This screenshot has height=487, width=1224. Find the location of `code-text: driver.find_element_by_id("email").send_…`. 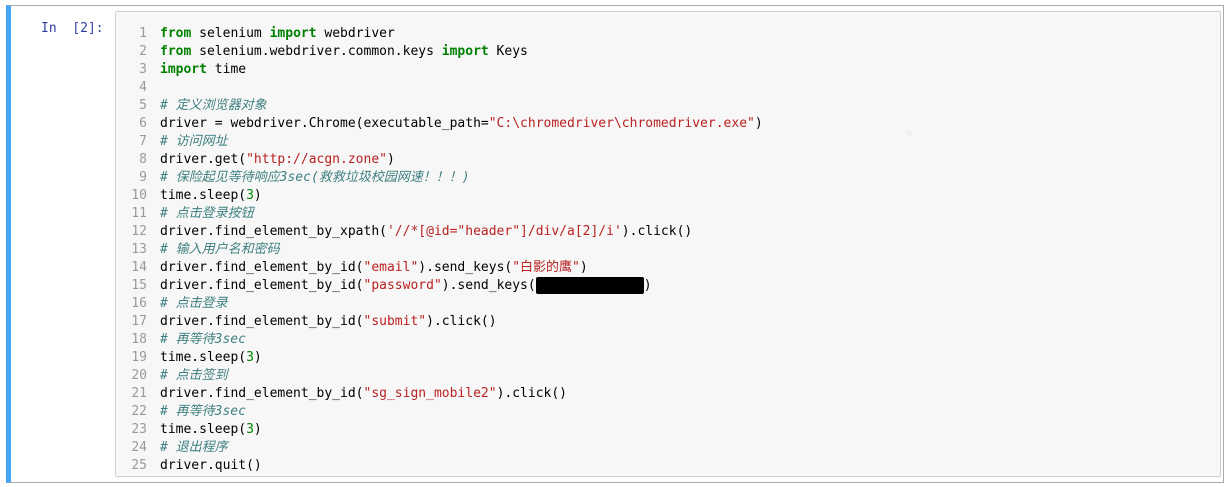

code-text: driver.find_element_by_id("email").send_… is located at coordinates (374, 268).